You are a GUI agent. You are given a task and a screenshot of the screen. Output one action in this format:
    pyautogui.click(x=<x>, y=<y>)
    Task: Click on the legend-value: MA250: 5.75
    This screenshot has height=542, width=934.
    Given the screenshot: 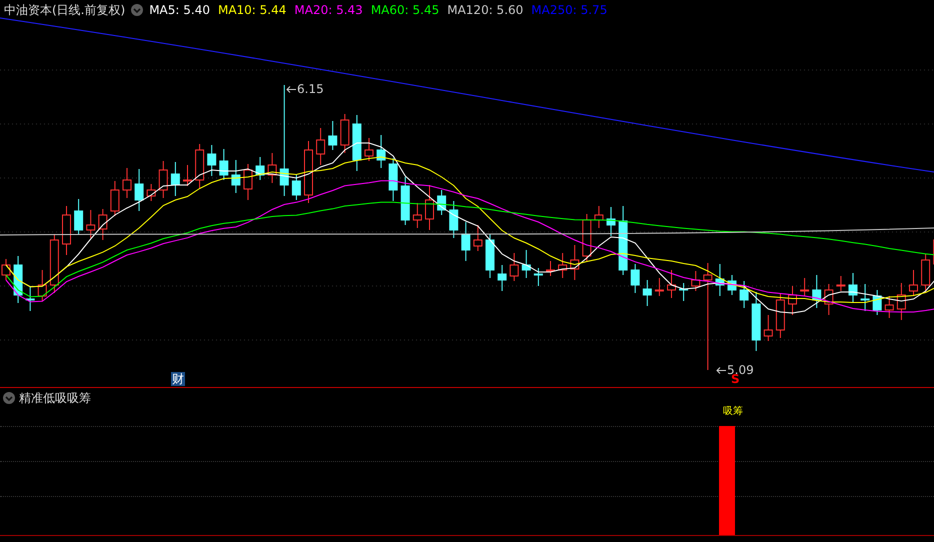 What is the action you would take?
    pyautogui.click(x=569, y=10)
    